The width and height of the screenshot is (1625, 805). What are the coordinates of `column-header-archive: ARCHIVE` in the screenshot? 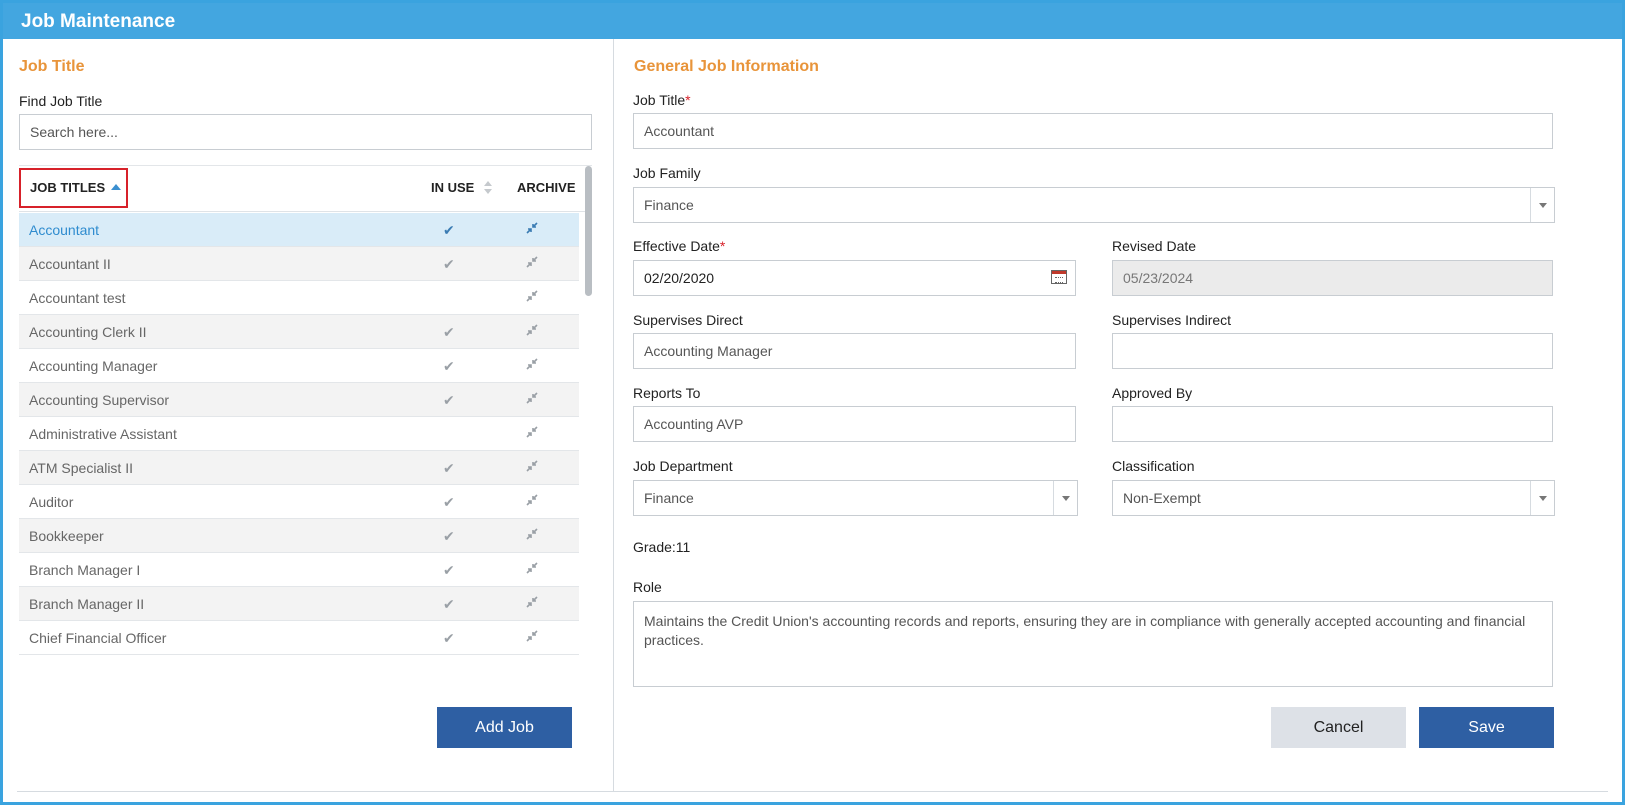 It's located at (546, 187).